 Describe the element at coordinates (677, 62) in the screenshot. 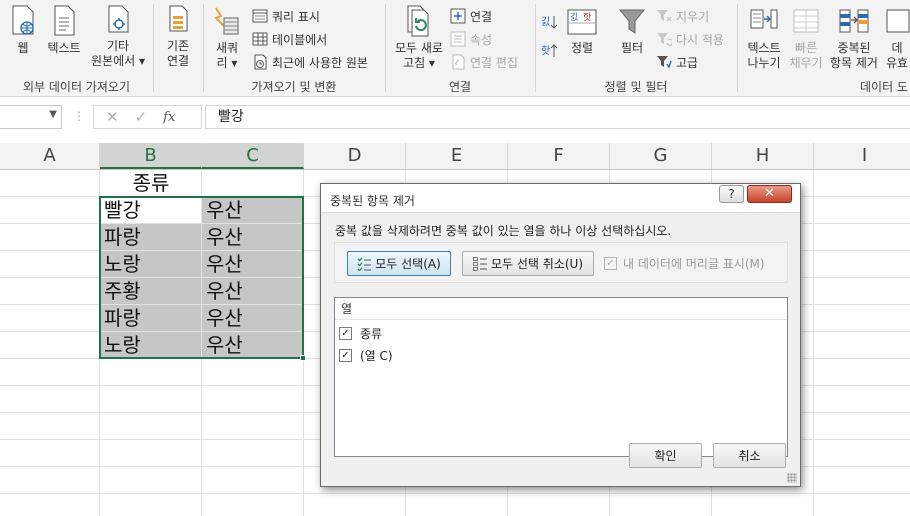

I see `advanced-filter-button: 고급` at that location.